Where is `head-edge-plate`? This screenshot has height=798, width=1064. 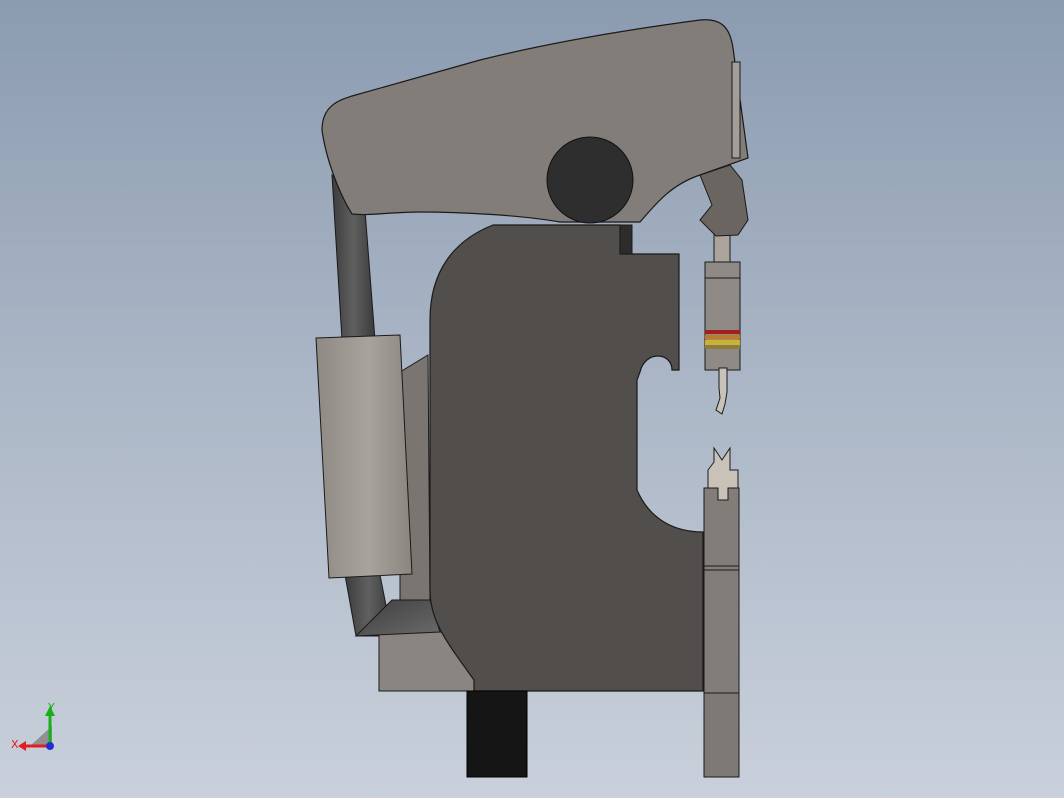 head-edge-plate is located at coordinates (736, 110).